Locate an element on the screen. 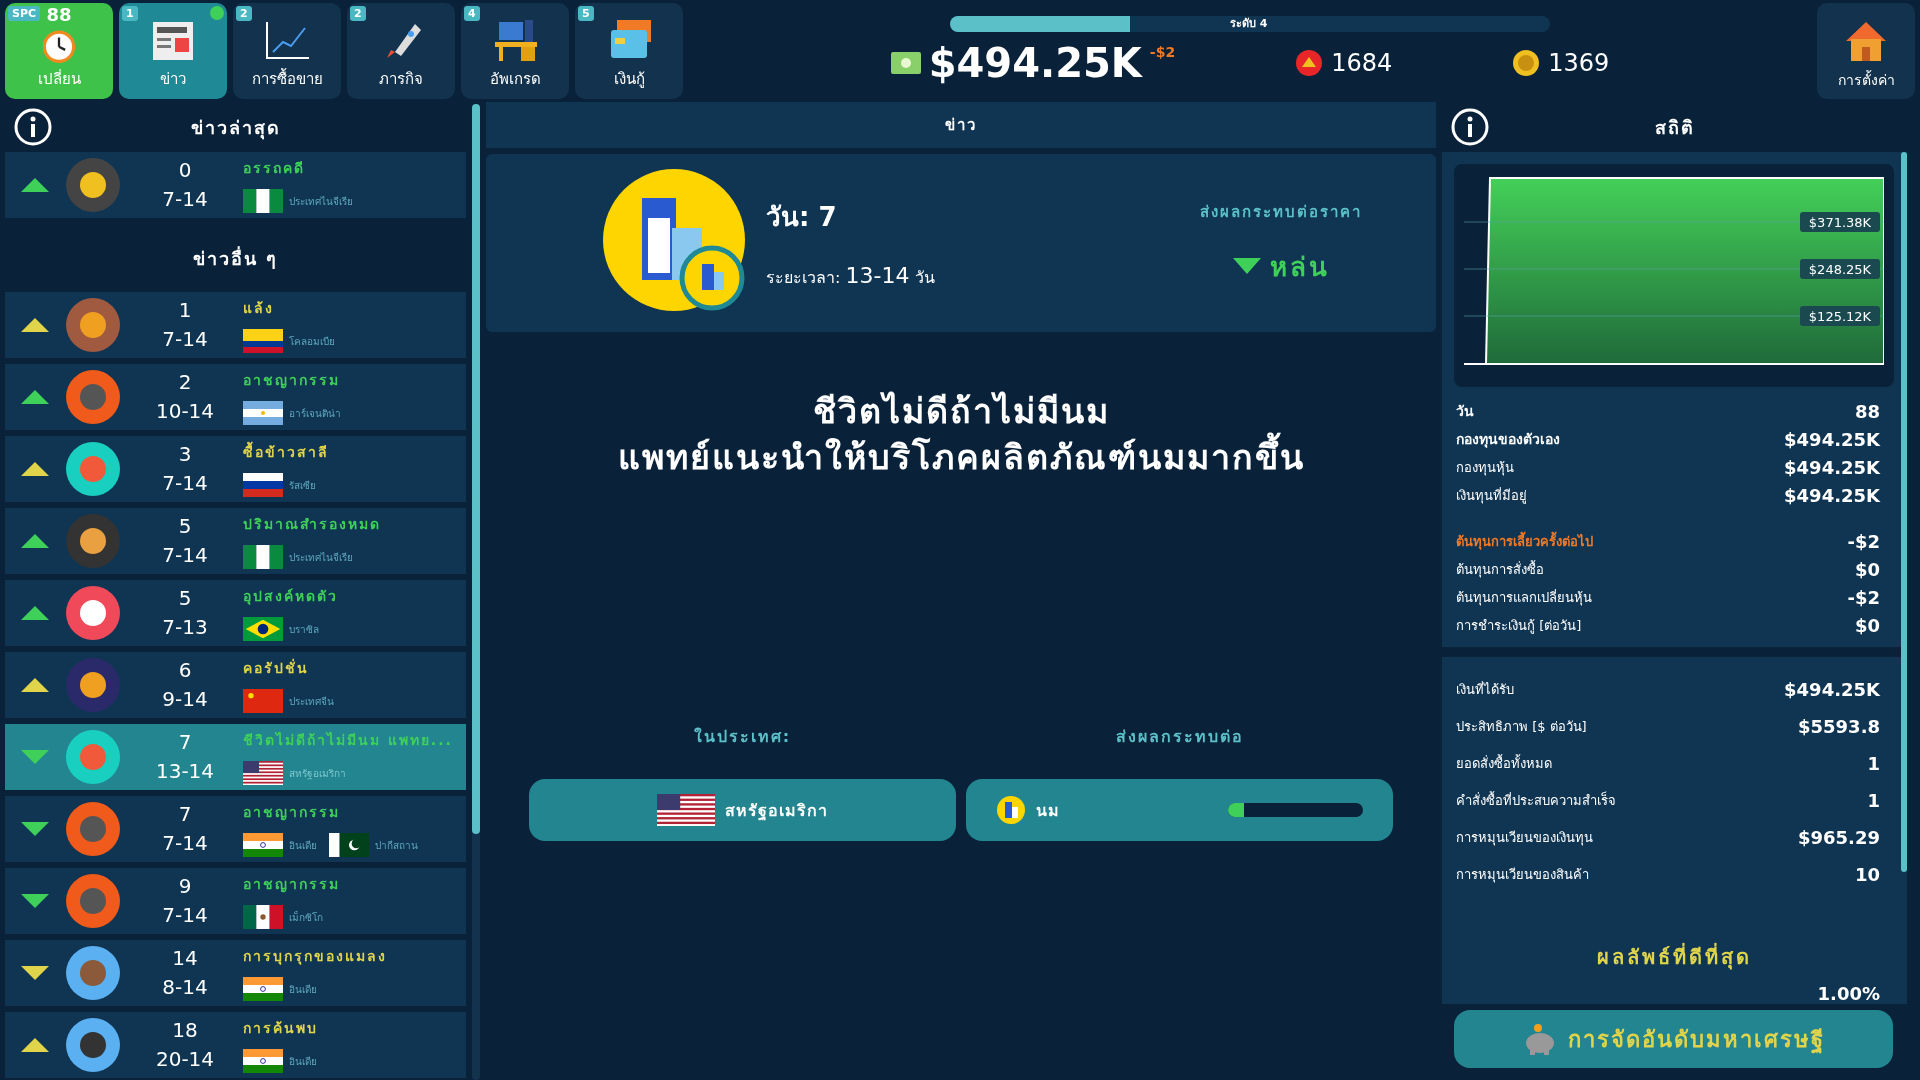  stat-label: ต้นทุนการสั่งซื้อ is located at coordinates (1500, 569).